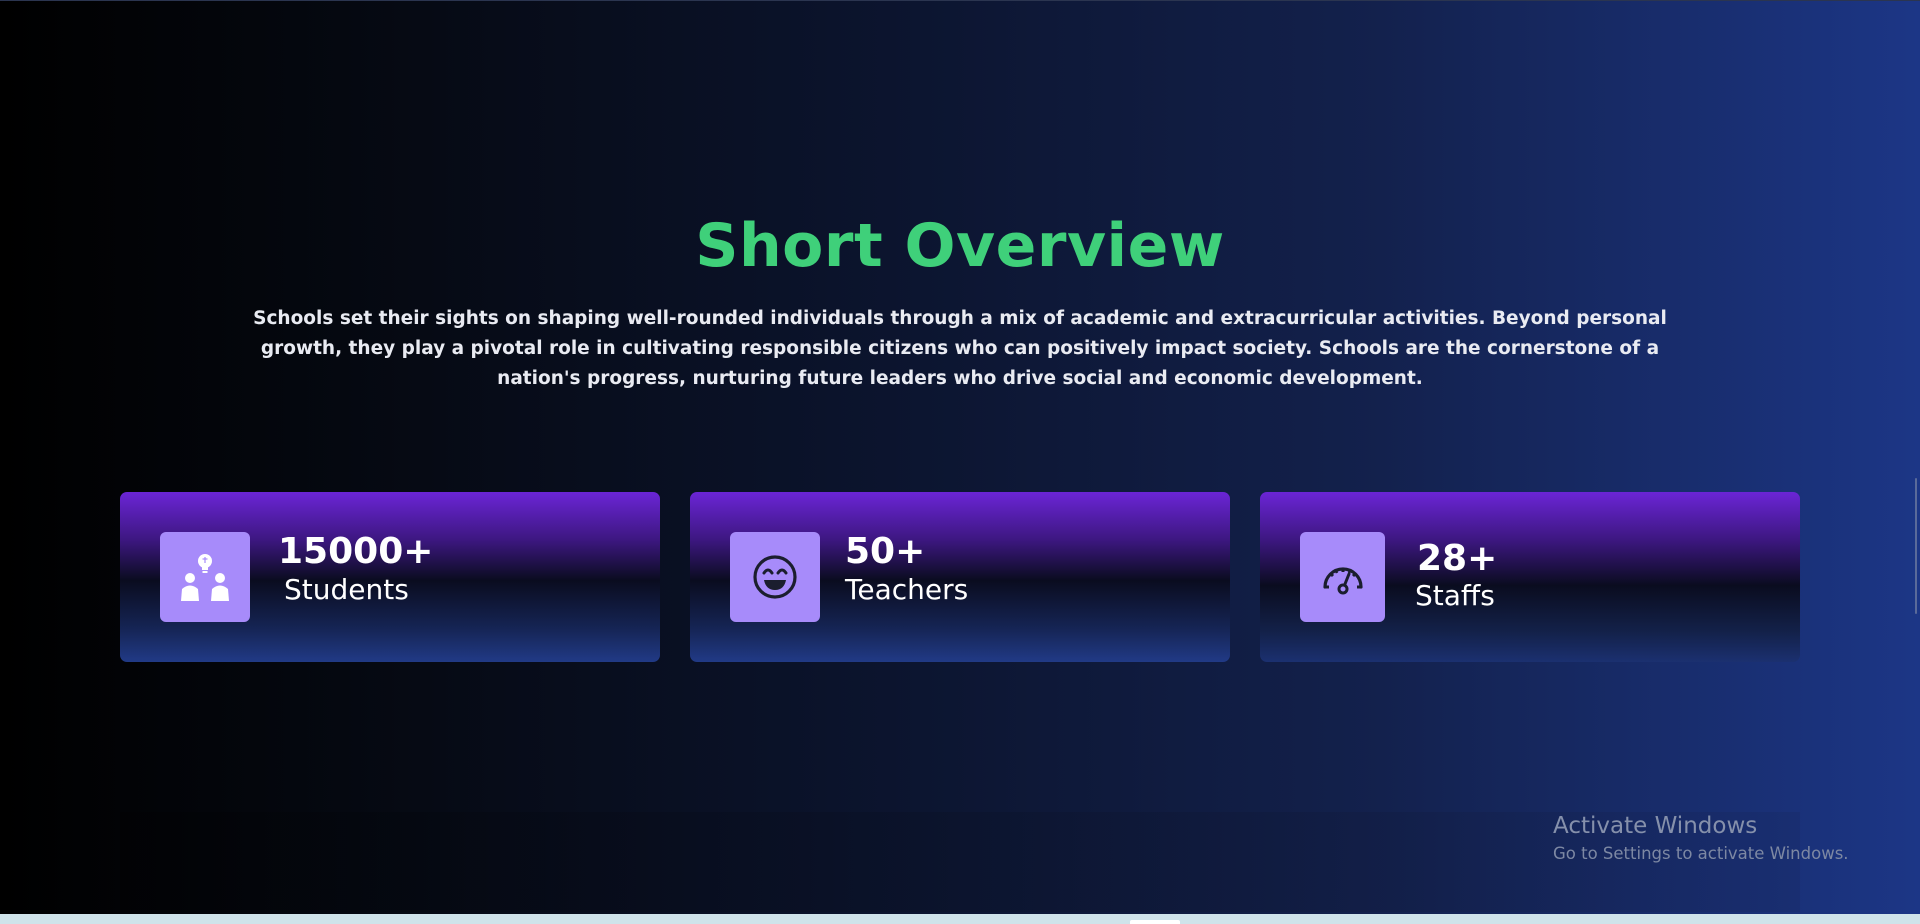 This screenshot has width=1920, height=924. What do you see at coordinates (1342, 577) in the screenshot?
I see `speedometer-icon` at bounding box center [1342, 577].